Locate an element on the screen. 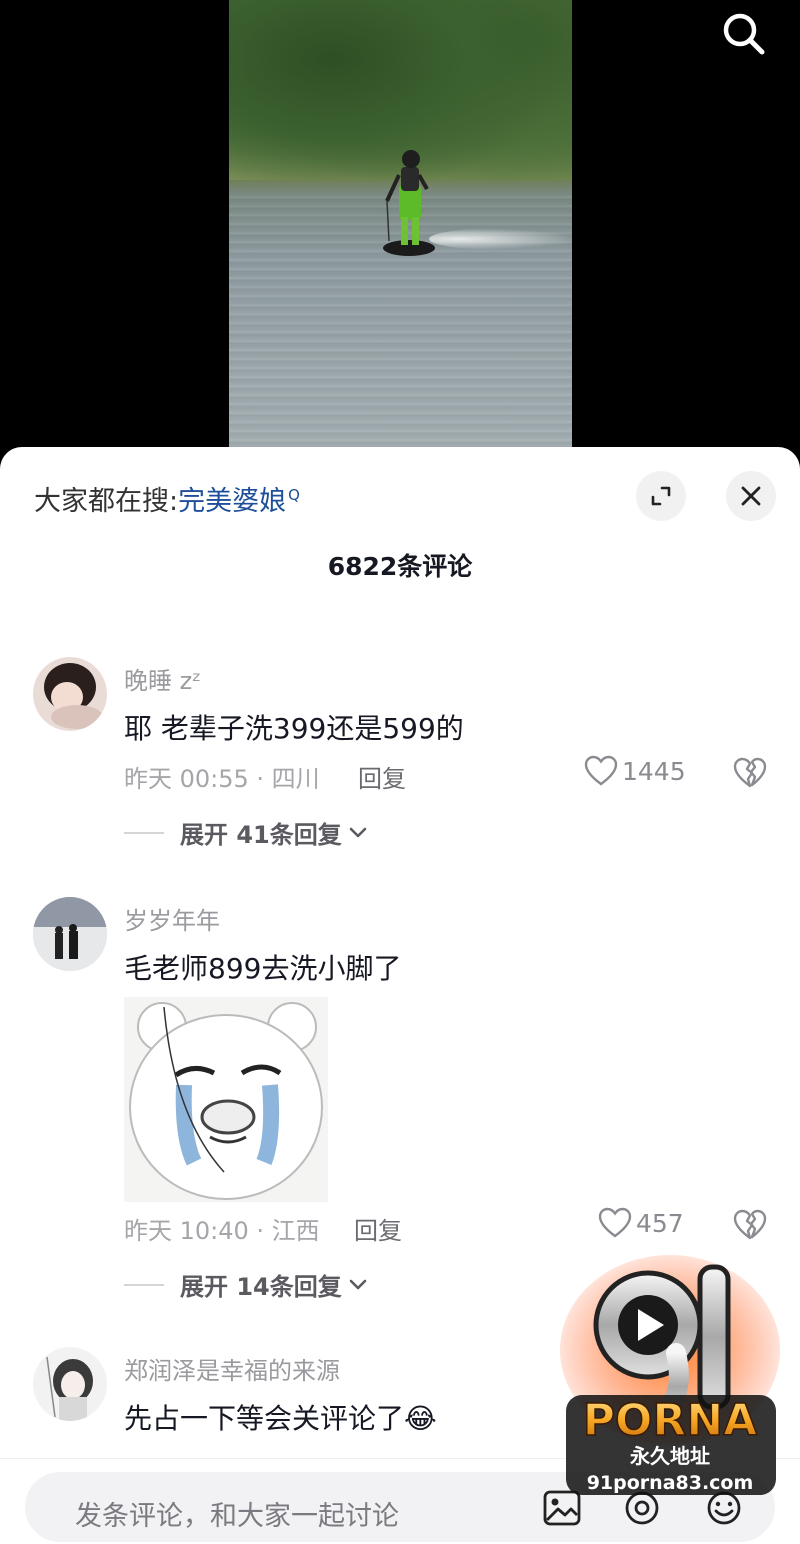 This screenshot has height=1544, width=800. expand-sheet-button is located at coordinates (661, 496).